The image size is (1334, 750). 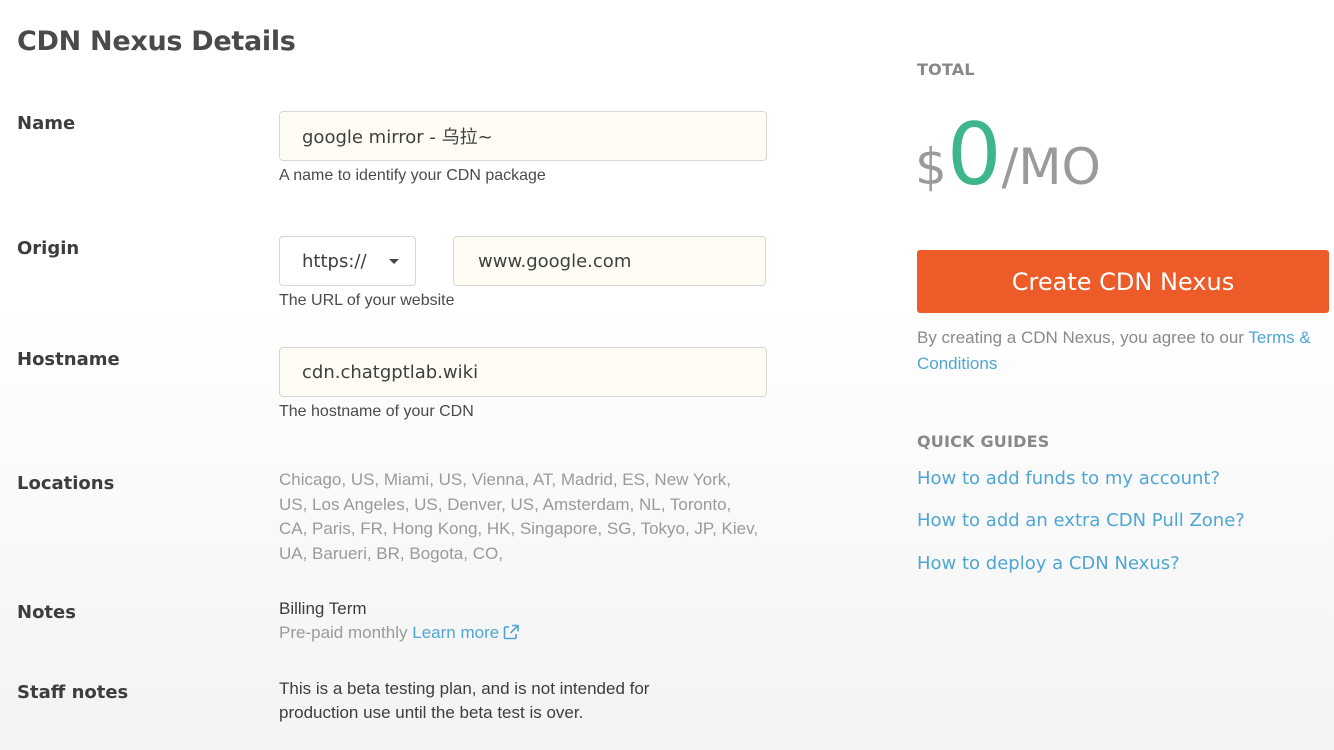 I want to click on price-display: $ 0 /MO, so click(x=1008, y=162).